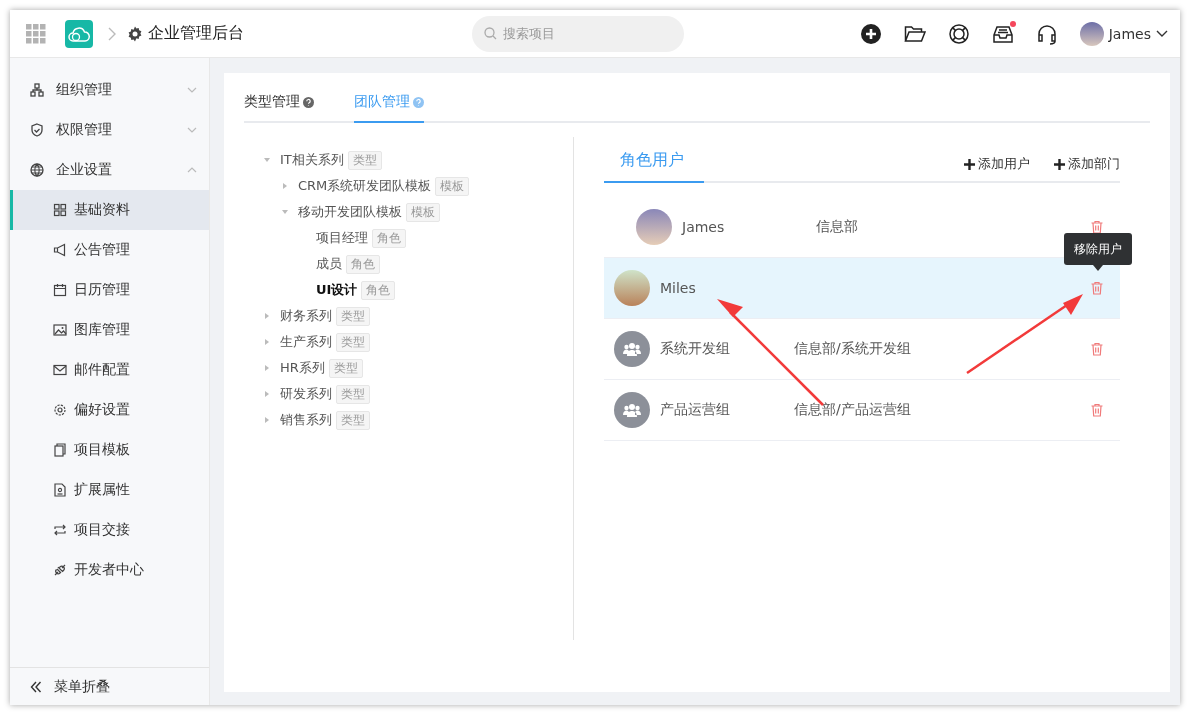  Describe the element at coordinates (60, 210) in the screenshot. I see `grid-icon` at that location.